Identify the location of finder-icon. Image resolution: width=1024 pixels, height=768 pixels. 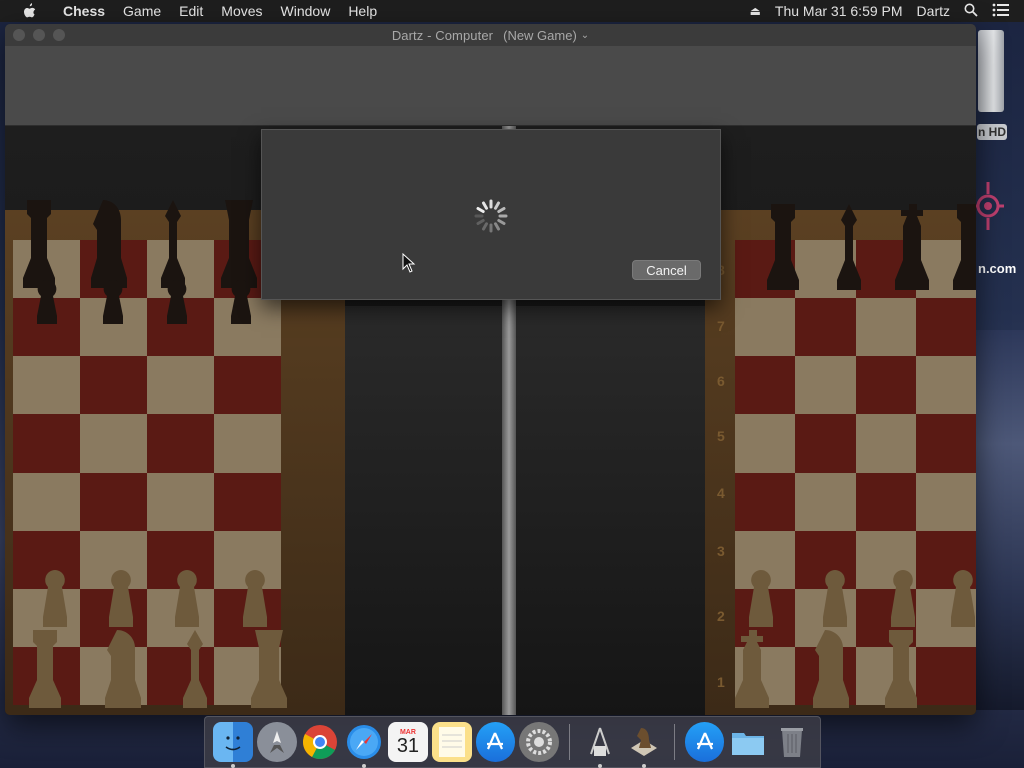
(233, 745).